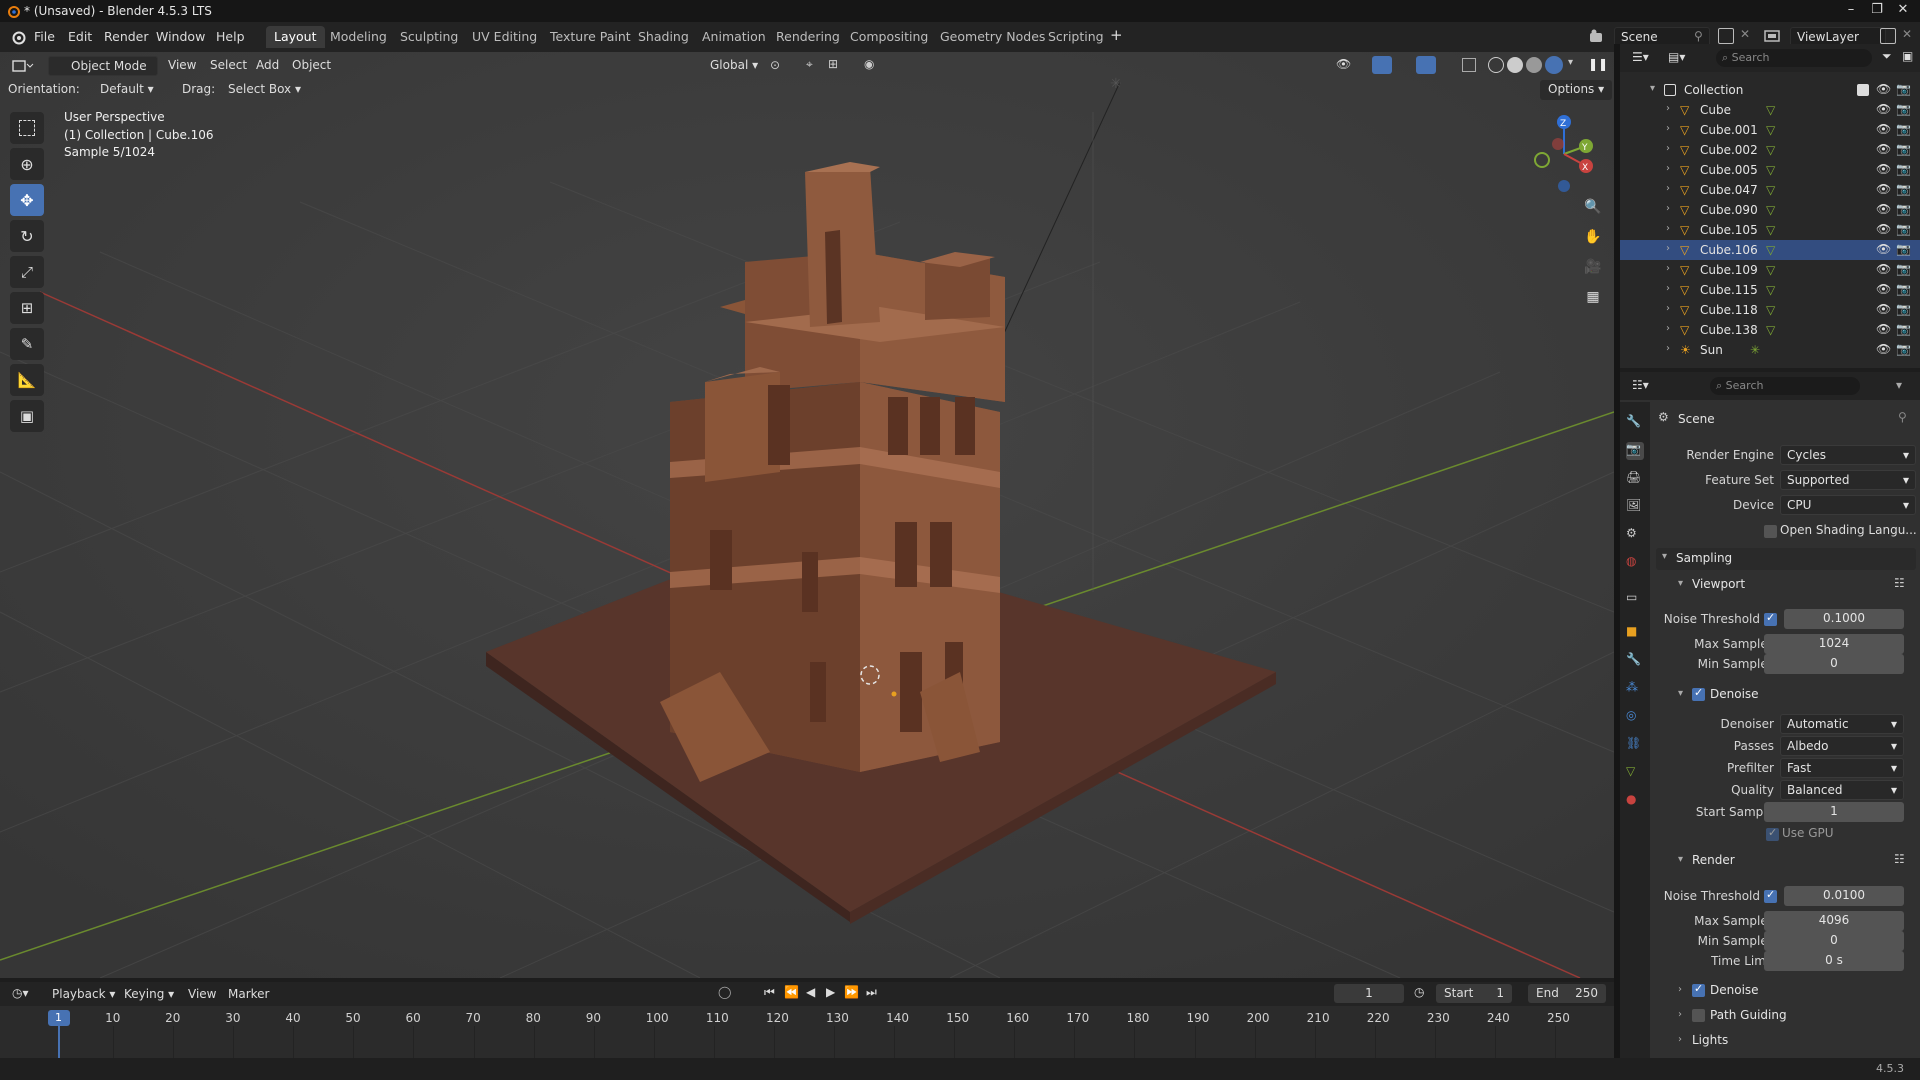 The width and height of the screenshot is (1920, 1080). Describe the element at coordinates (80, 36) in the screenshot. I see `menu-edit: Edit` at that location.